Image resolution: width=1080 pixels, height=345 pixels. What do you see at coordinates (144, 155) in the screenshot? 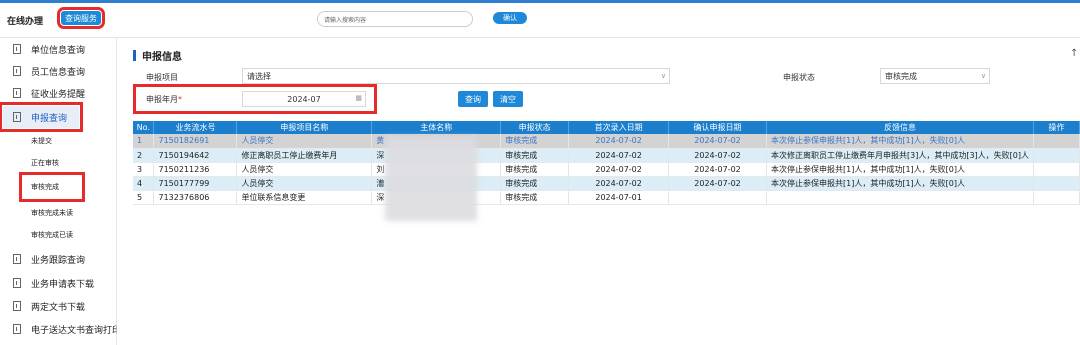
I see `cell-no: 2` at bounding box center [144, 155].